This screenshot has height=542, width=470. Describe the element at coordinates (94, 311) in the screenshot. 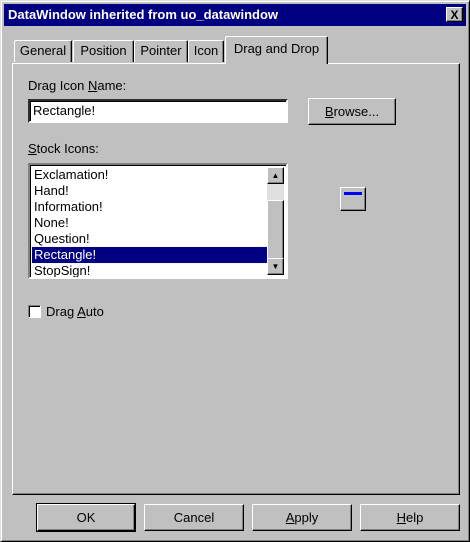

I see `drag-auto-label-suffix: uto` at that location.